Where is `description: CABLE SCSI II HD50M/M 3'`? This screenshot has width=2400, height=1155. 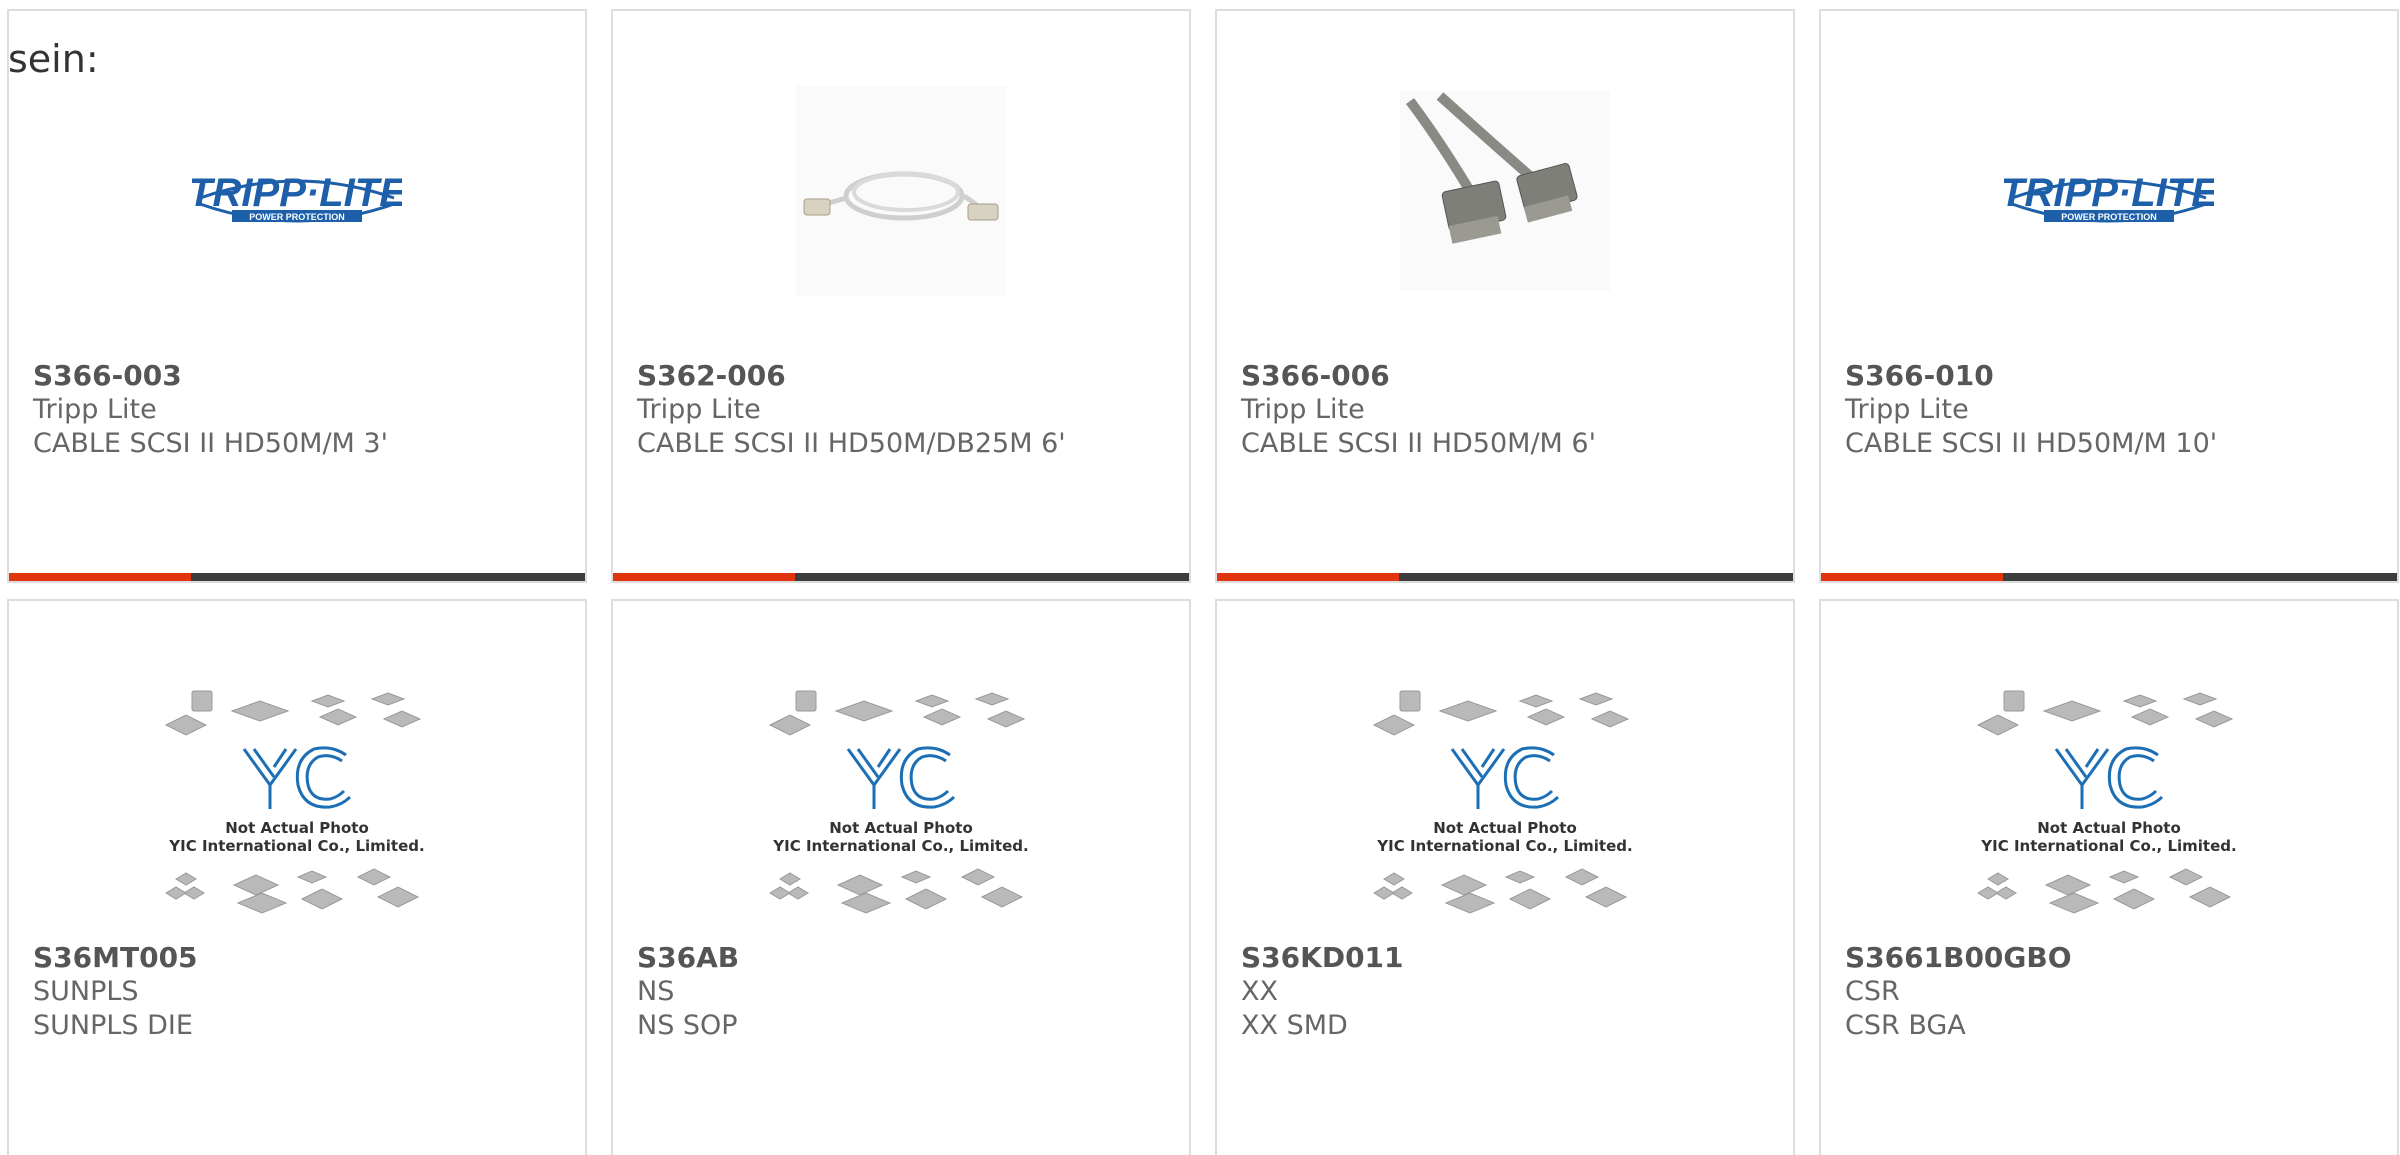 description: CABLE SCSI II HD50M/M 3' is located at coordinates (211, 443).